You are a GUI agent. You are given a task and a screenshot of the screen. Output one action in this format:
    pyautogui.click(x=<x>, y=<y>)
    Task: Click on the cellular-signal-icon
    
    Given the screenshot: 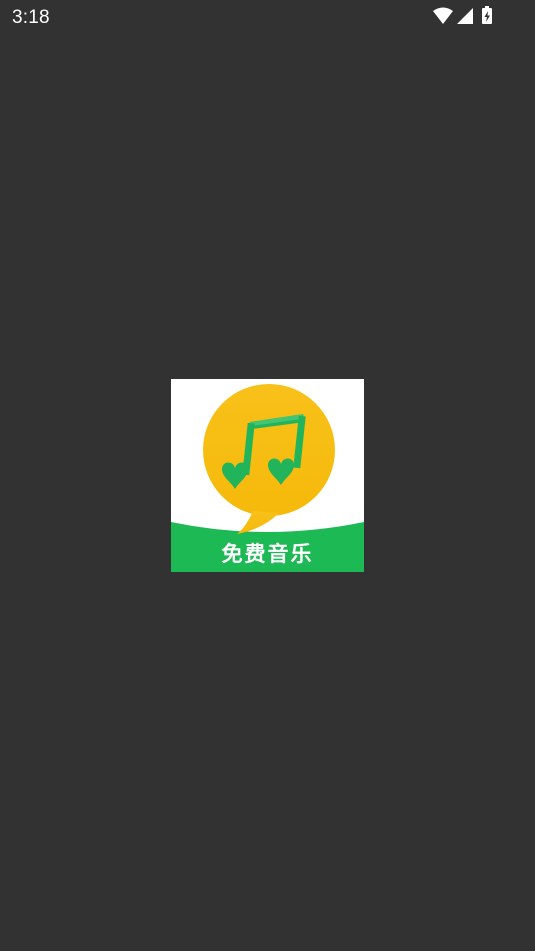 What is the action you would take?
    pyautogui.click(x=465, y=16)
    